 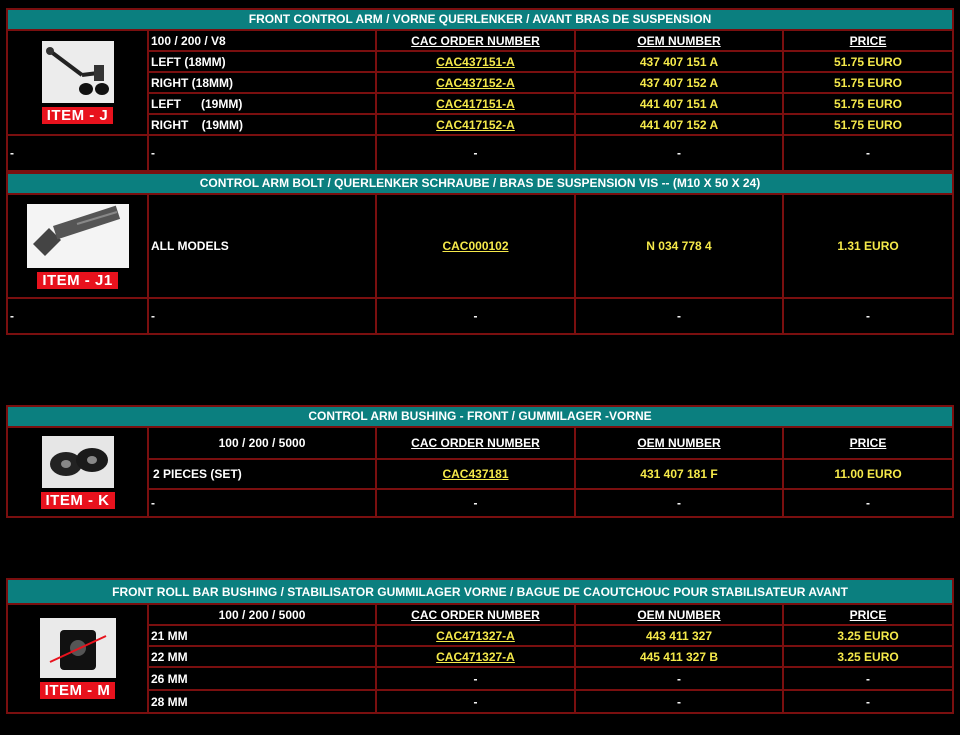 I want to click on variant-label: 22 MM, so click(x=262, y=656).